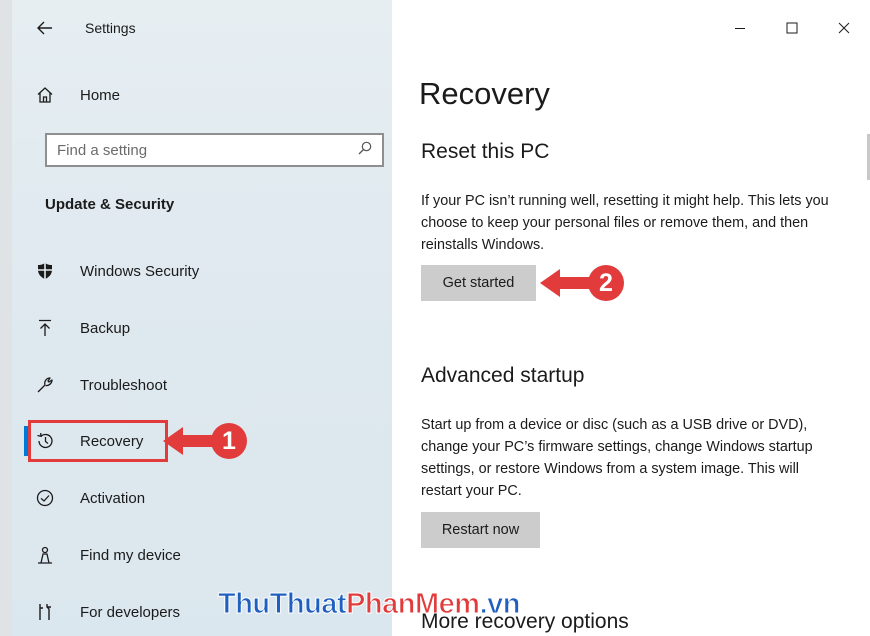 The height and width of the screenshot is (636, 870). What do you see at coordinates (45, 328) in the screenshot?
I see `backup-arrow-icon` at bounding box center [45, 328].